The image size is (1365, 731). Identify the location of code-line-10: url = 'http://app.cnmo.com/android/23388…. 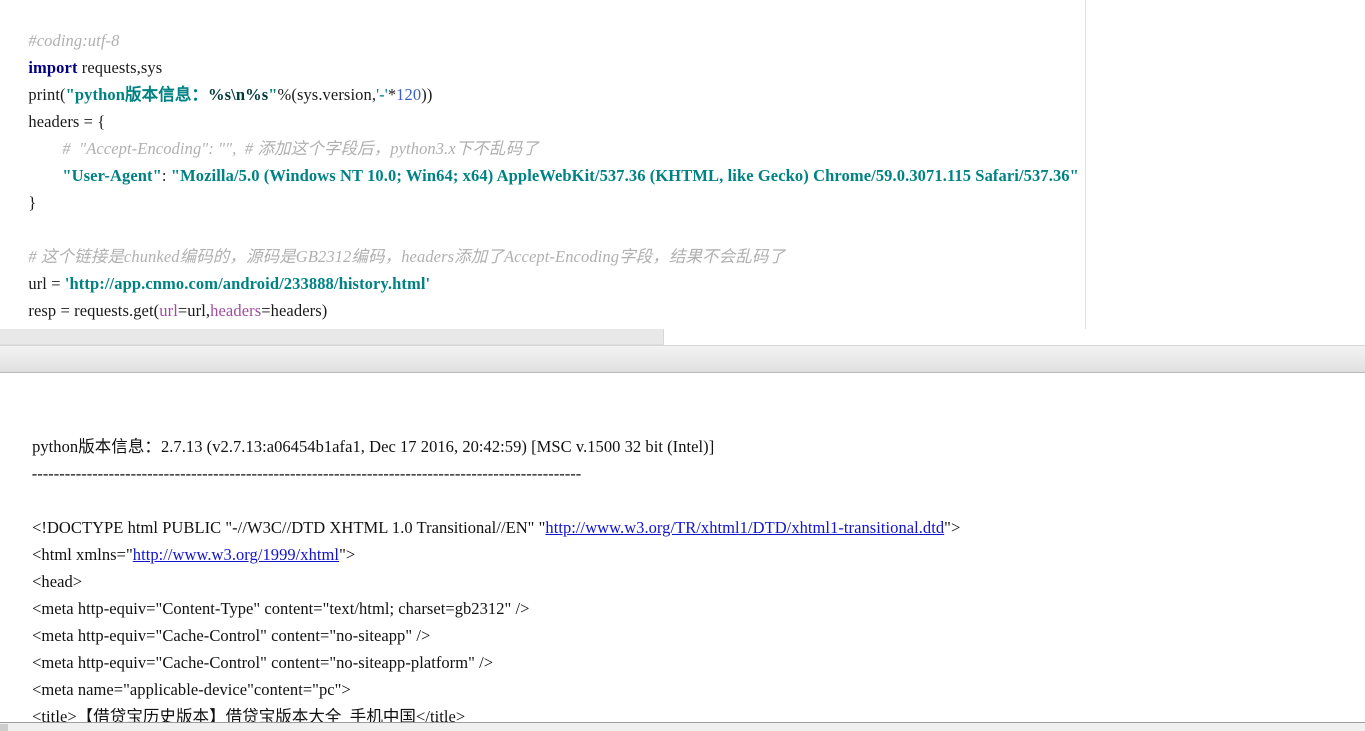
(216, 268).